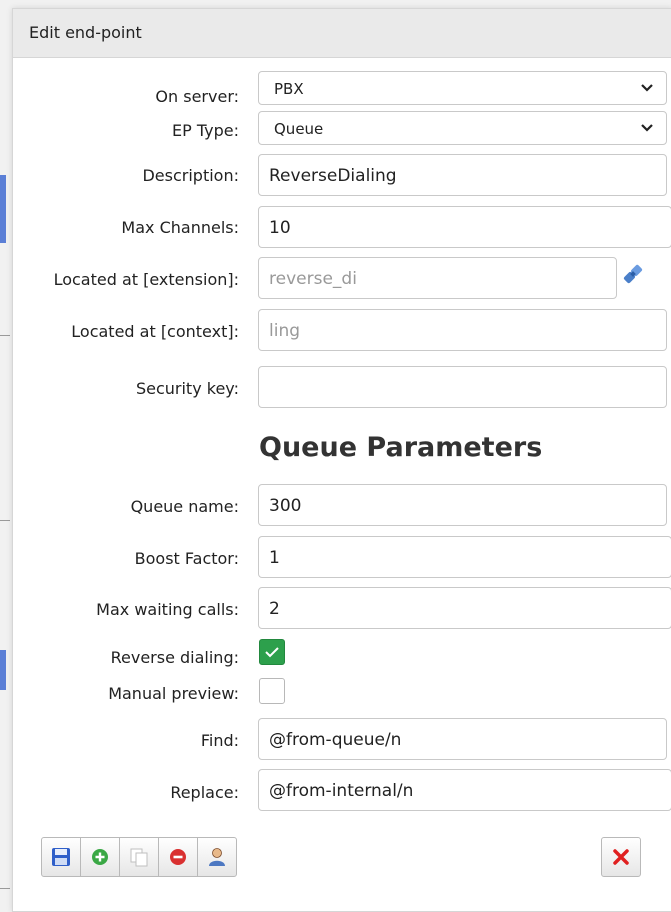 This screenshot has width=671, height=912. Describe the element at coordinates (219, 740) in the screenshot. I see `find-label: Find:` at that location.